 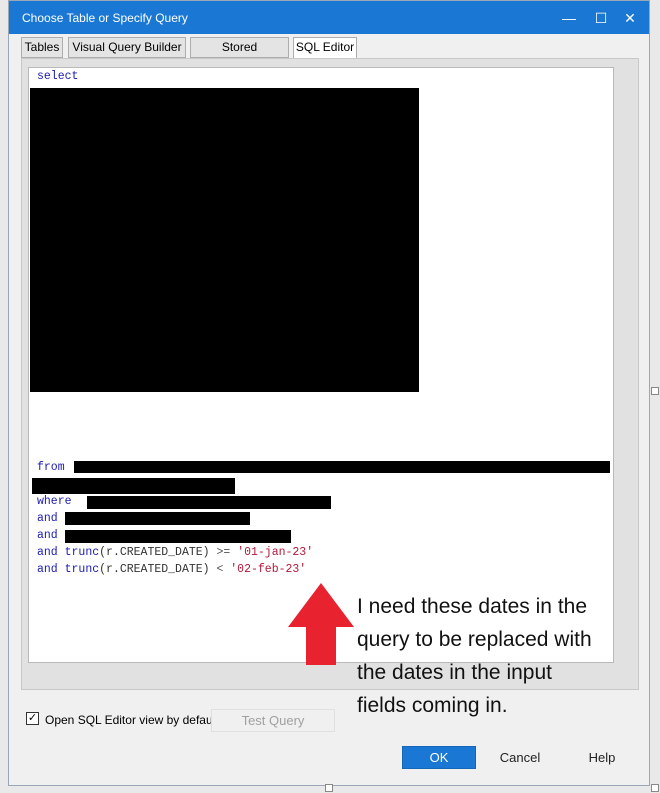 I want to click on window-title: Choose Table or Specify Query, so click(x=105, y=18).